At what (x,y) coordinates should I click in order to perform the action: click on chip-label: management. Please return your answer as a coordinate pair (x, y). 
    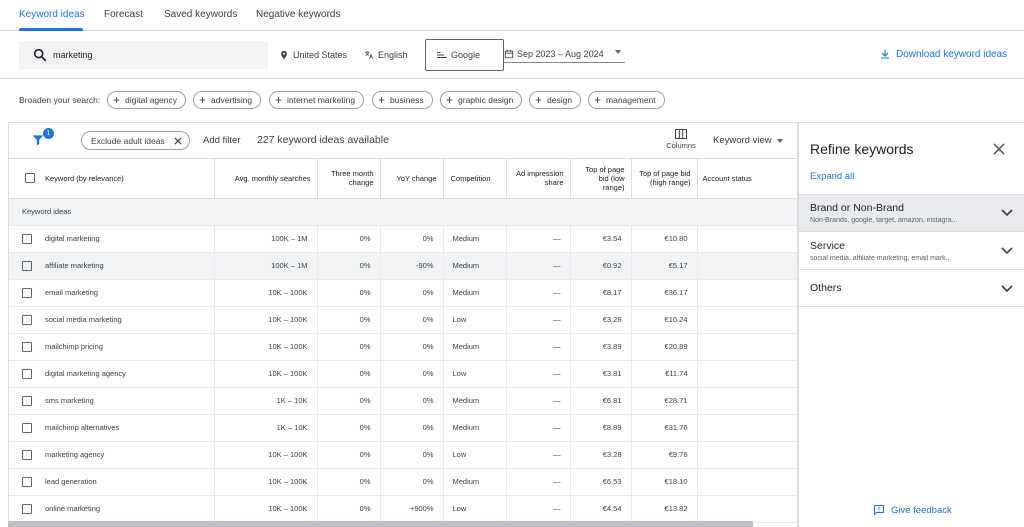
    Looking at the image, I should click on (631, 100).